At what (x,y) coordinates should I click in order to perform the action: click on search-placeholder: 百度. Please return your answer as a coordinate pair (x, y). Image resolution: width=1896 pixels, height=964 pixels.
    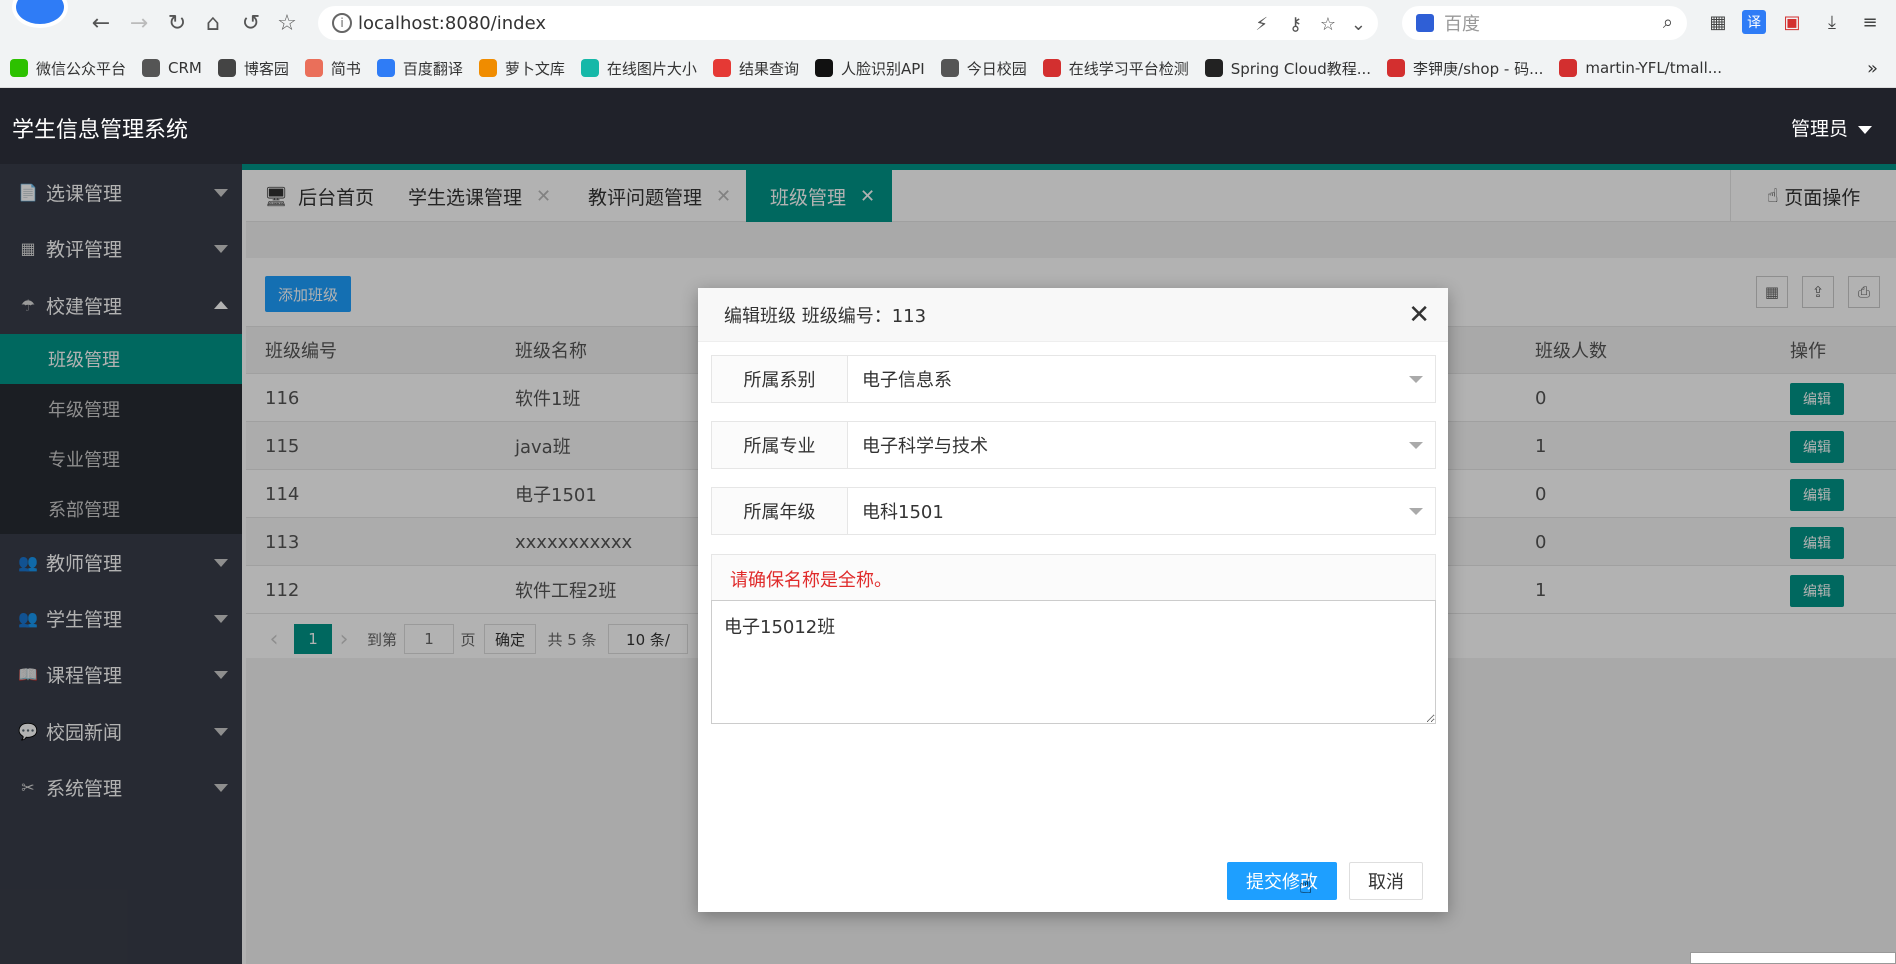
    Looking at the image, I should click on (1462, 24).